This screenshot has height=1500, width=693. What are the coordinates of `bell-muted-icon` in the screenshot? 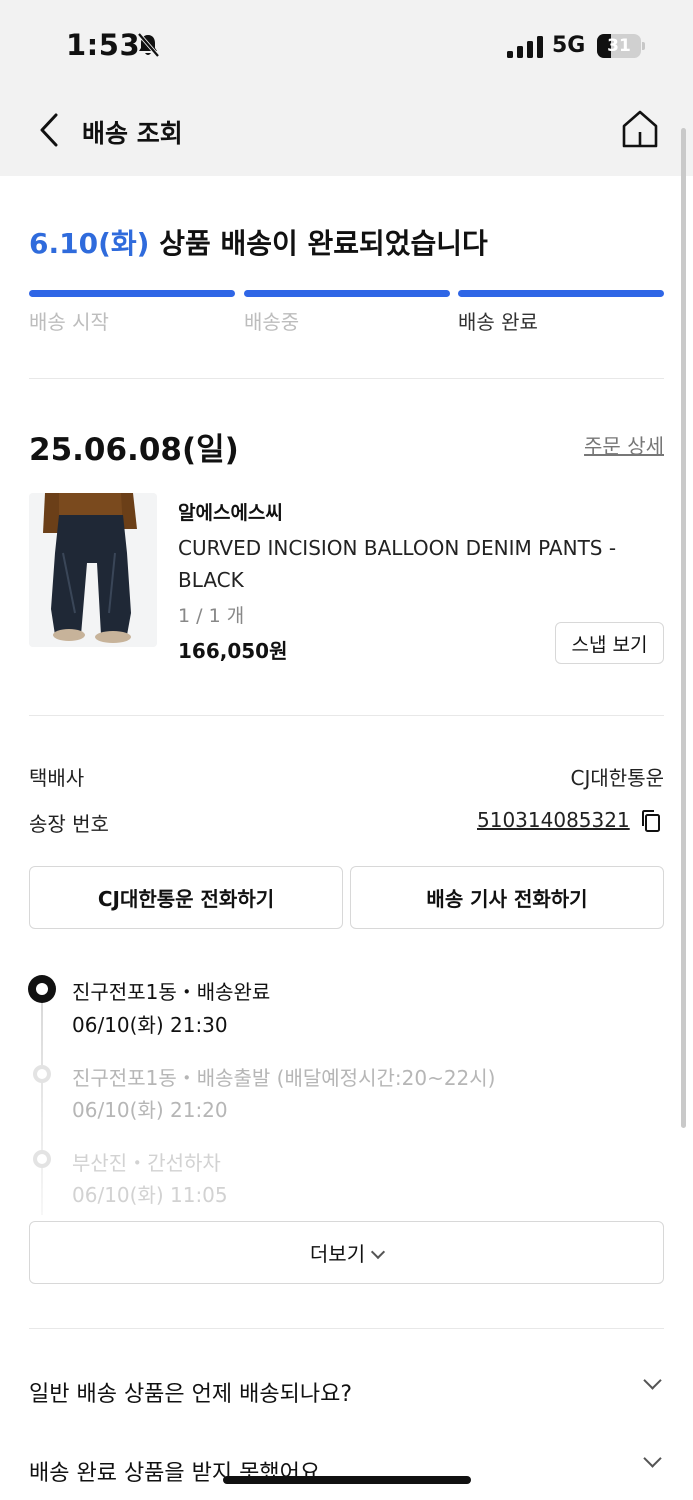 It's located at (148, 45).